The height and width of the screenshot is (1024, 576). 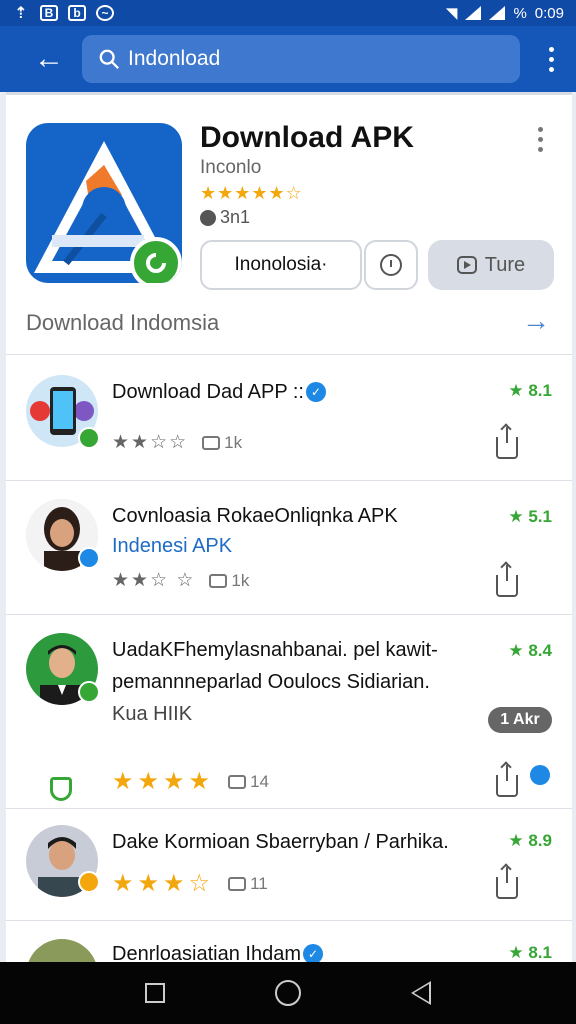 I want to click on search-input: Indonload, so click(x=301, y=59).